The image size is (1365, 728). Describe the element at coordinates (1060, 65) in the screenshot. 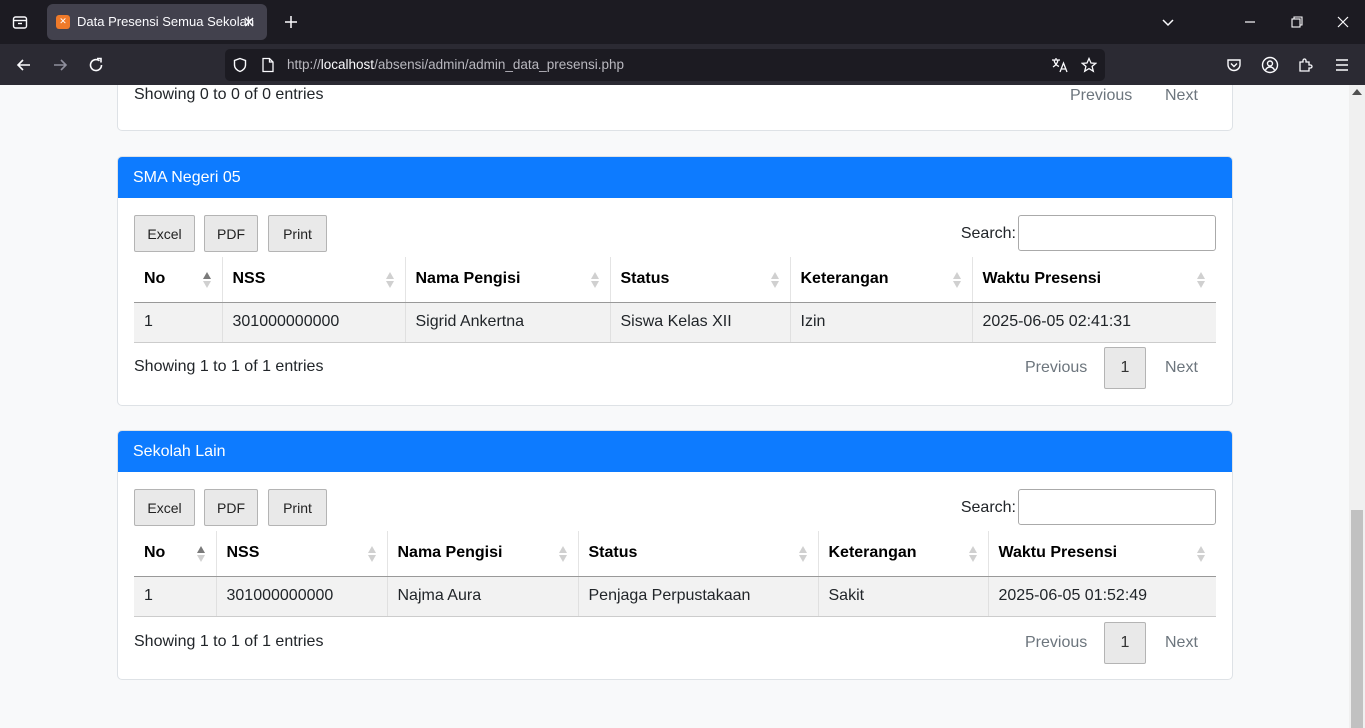

I see `translate-icon` at that location.